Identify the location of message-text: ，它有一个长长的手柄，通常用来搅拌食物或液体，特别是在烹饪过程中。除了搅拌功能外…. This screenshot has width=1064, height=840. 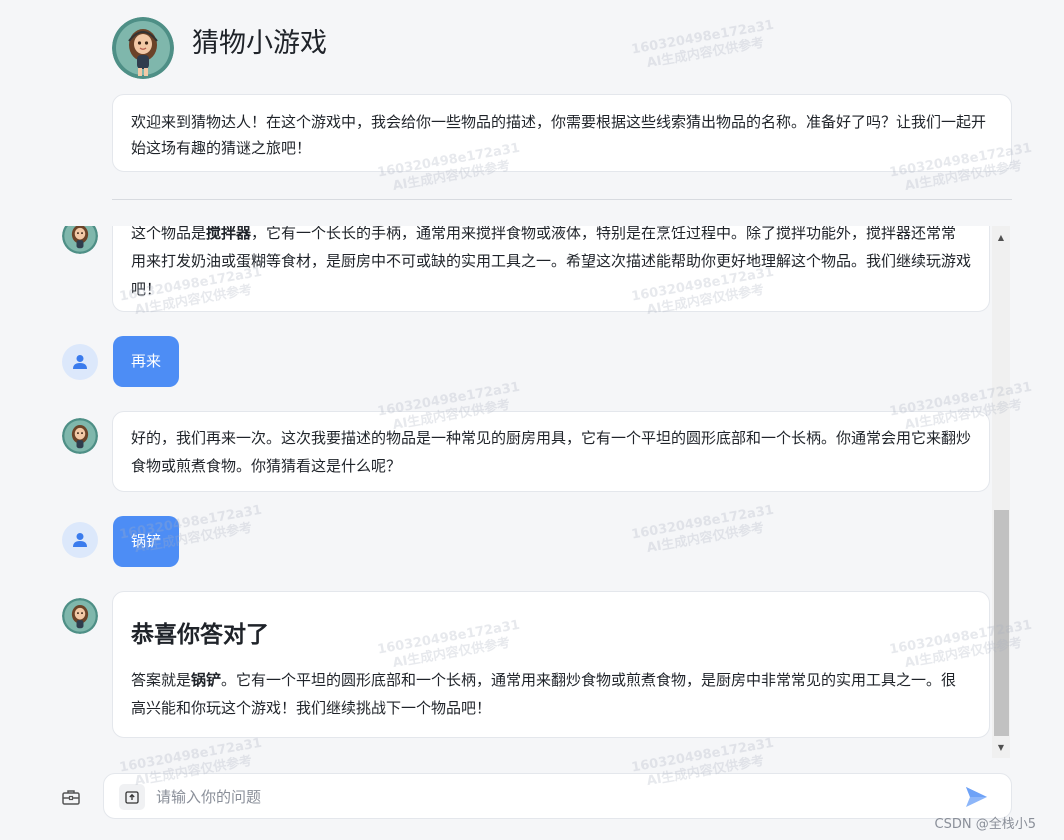
(551, 262).